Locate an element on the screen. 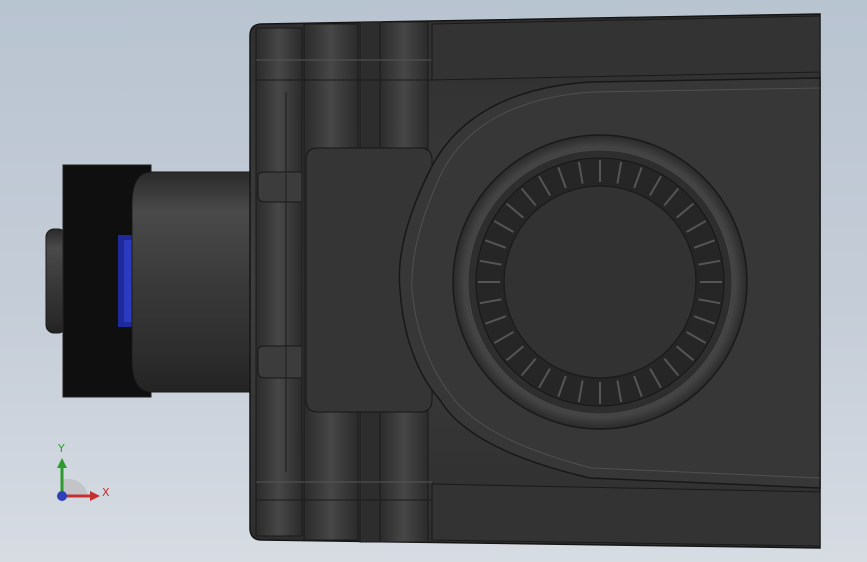  triad-y-label: Y is located at coordinates (61, 448).